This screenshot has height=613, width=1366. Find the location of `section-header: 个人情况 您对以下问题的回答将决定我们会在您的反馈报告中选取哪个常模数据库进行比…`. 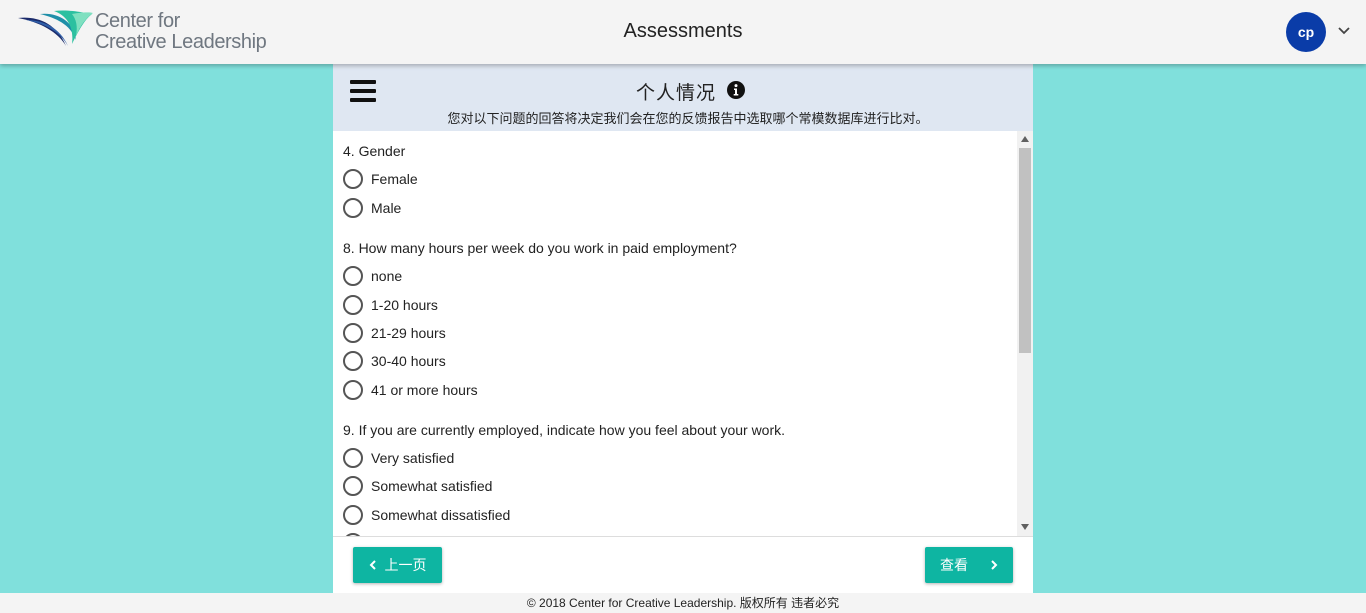

section-header: 个人情况 您对以下问题的回答将决定我们会在您的反馈报告中选取哪个常模数据库进行比… is located at coordinates (683, 97).